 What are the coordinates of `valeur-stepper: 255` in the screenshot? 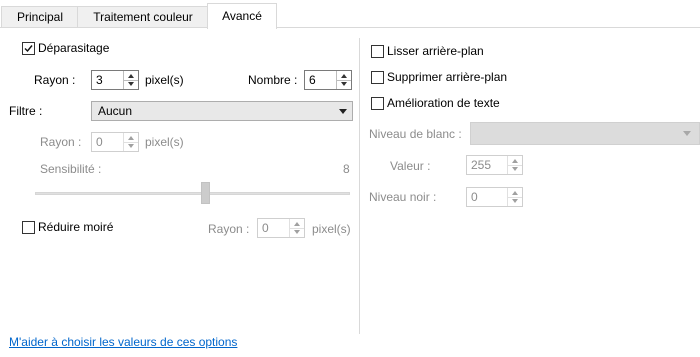 It's located at (494, 165).